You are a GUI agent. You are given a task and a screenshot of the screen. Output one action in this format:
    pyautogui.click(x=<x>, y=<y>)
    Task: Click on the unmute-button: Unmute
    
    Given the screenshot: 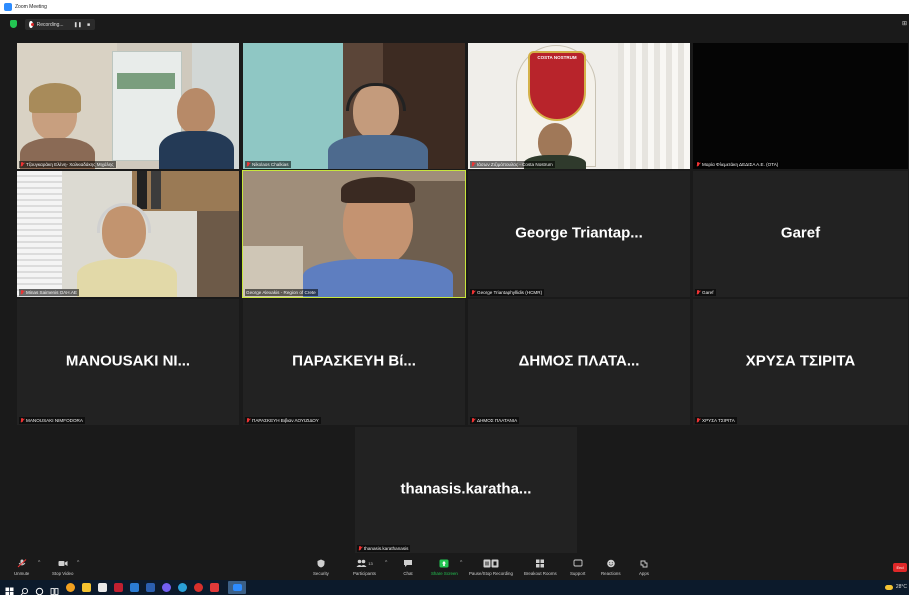 What is the action you would take?
    pyautogui.click(x=21, y=567)
    